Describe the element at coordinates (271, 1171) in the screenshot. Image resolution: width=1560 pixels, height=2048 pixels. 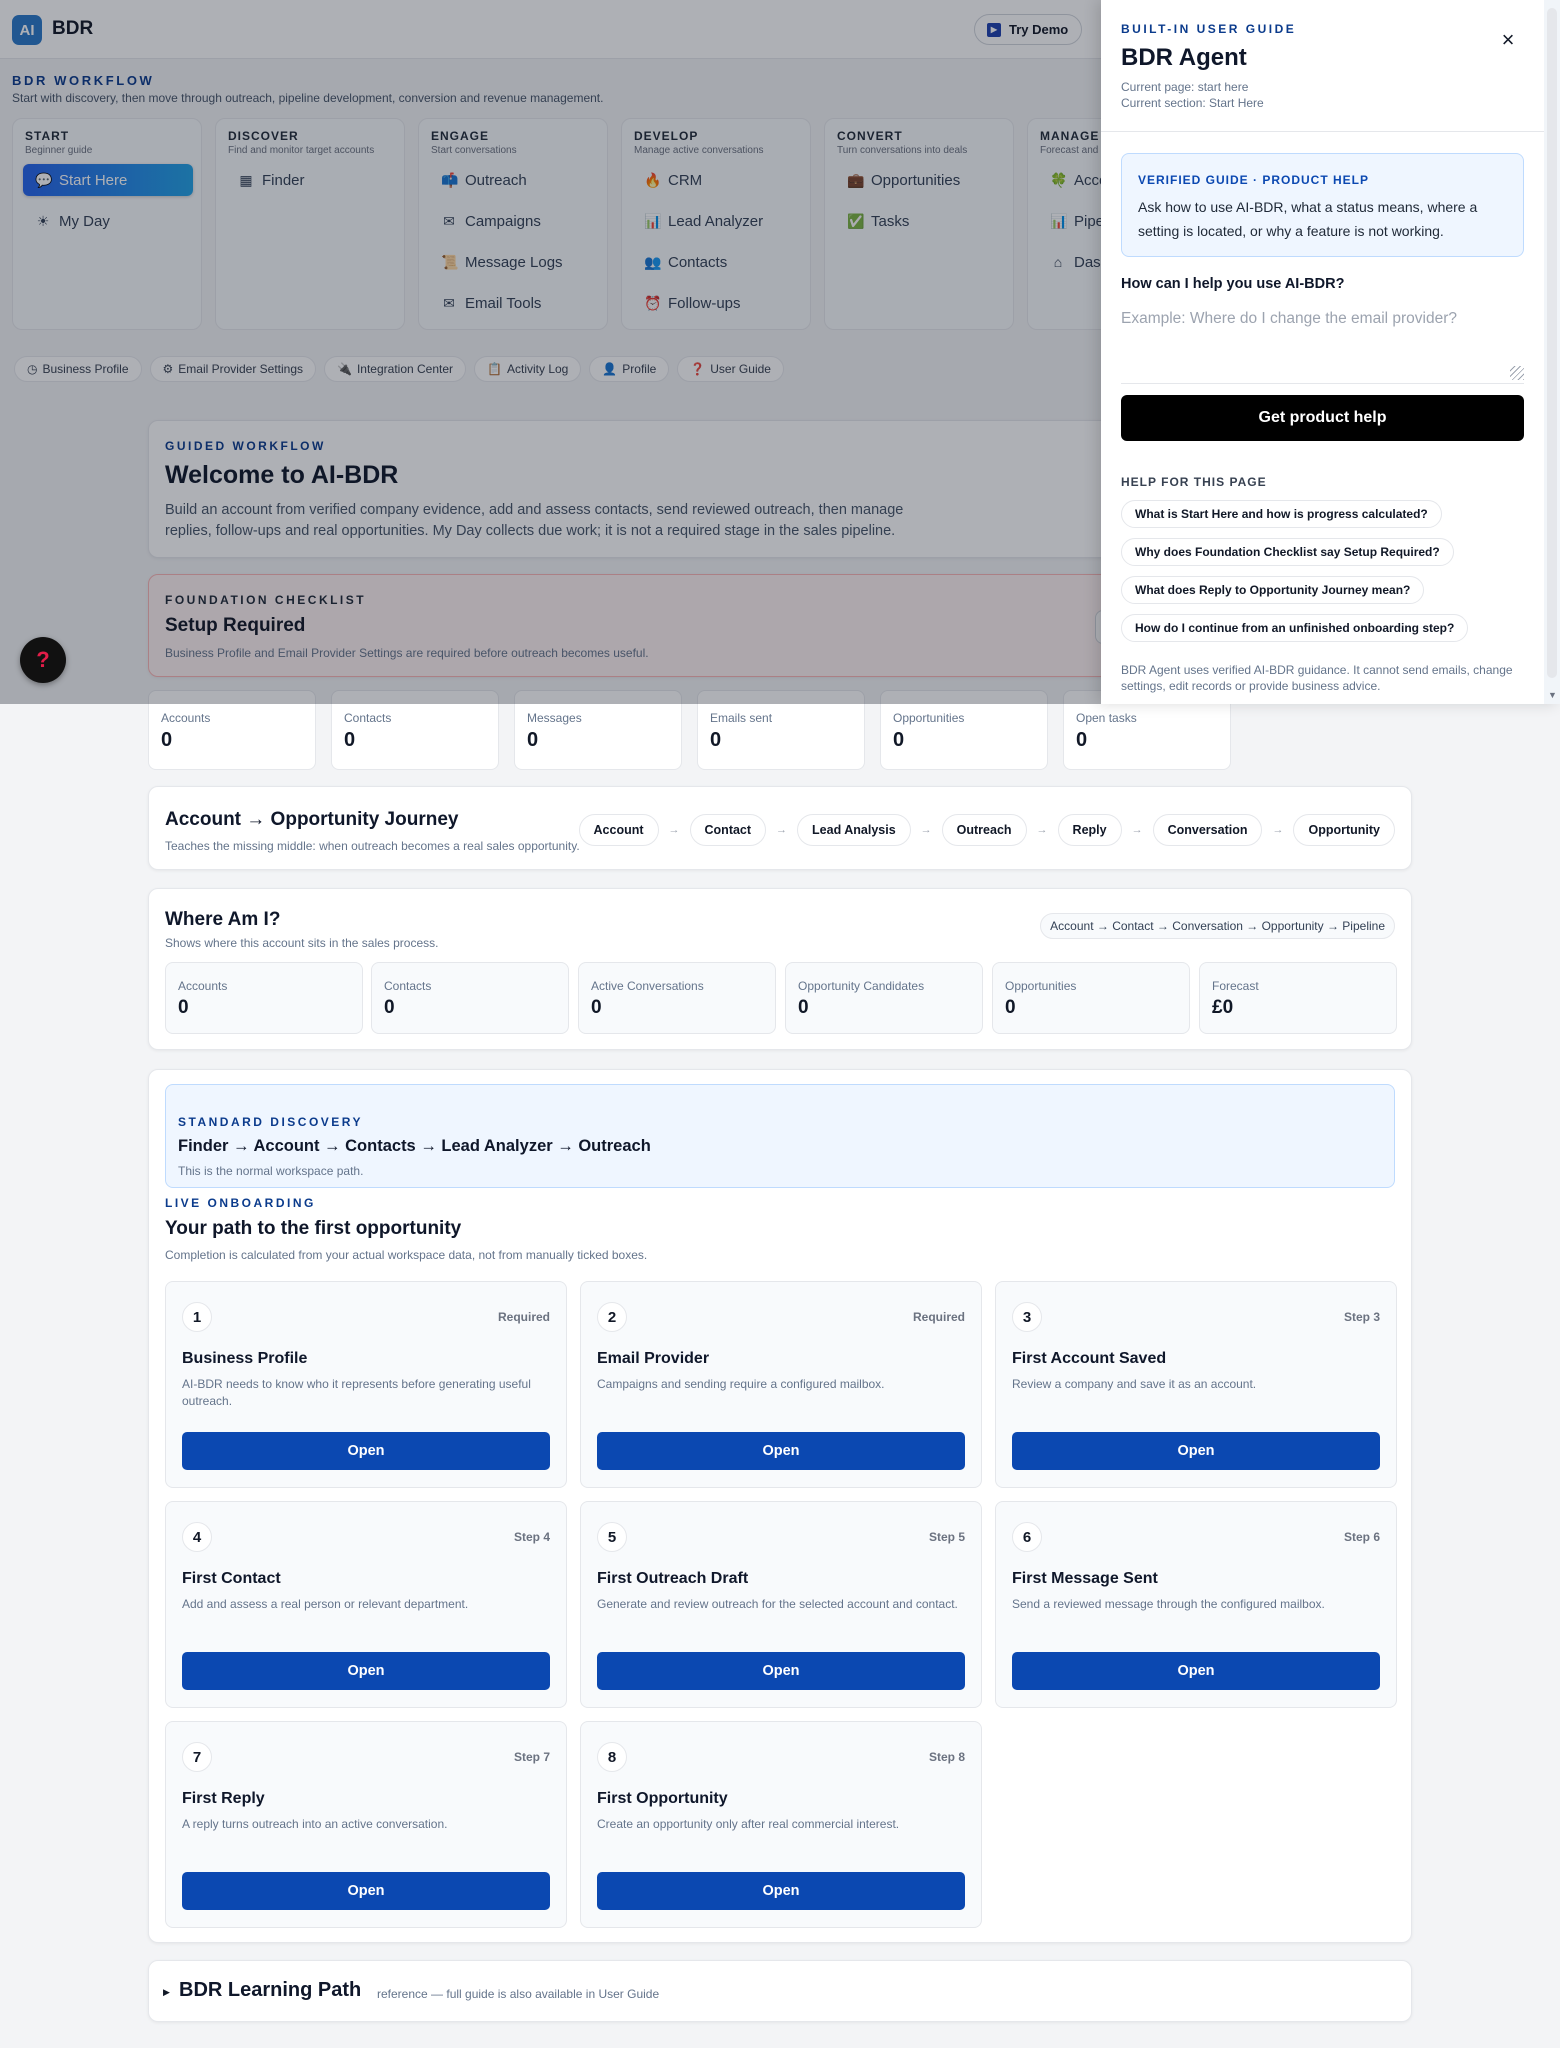
I see `standard-subtitle: This is the normal workspace path.` at that location.